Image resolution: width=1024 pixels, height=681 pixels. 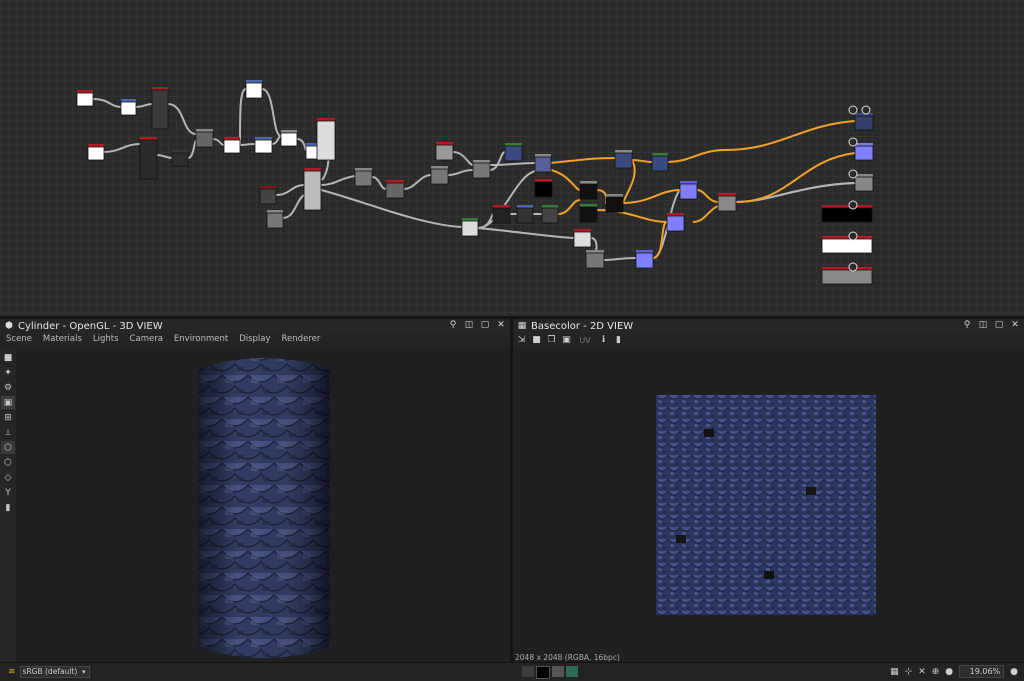 What do you see at coordinates (146, 339) in the screenshot?
I see `menu-camera: Camera` at bounding box center [146, 339].